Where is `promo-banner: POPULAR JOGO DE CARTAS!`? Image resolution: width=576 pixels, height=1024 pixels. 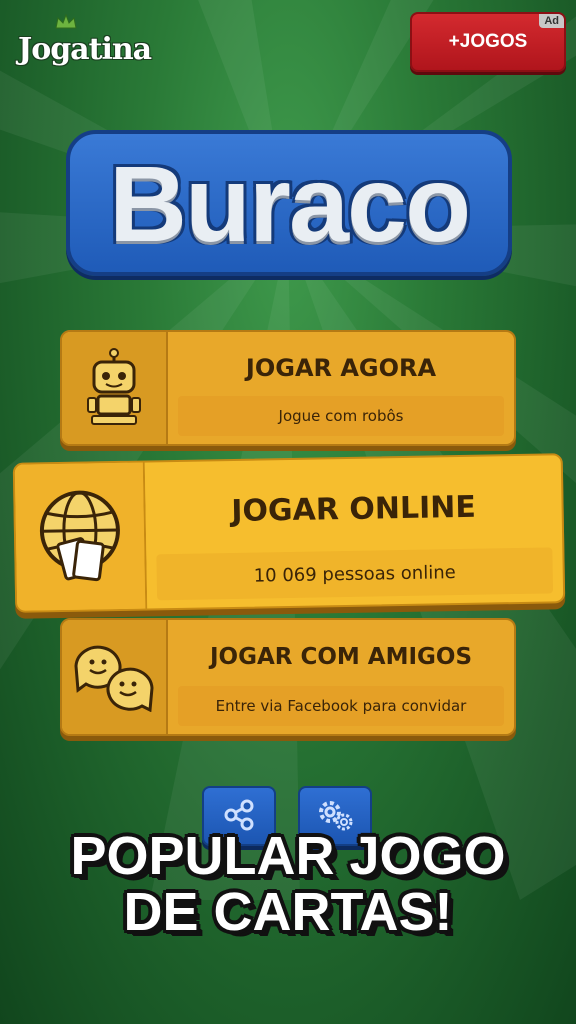
promo-banner: POPULAR JOGO DE CARTAS! is located at coordinates (288, 884).